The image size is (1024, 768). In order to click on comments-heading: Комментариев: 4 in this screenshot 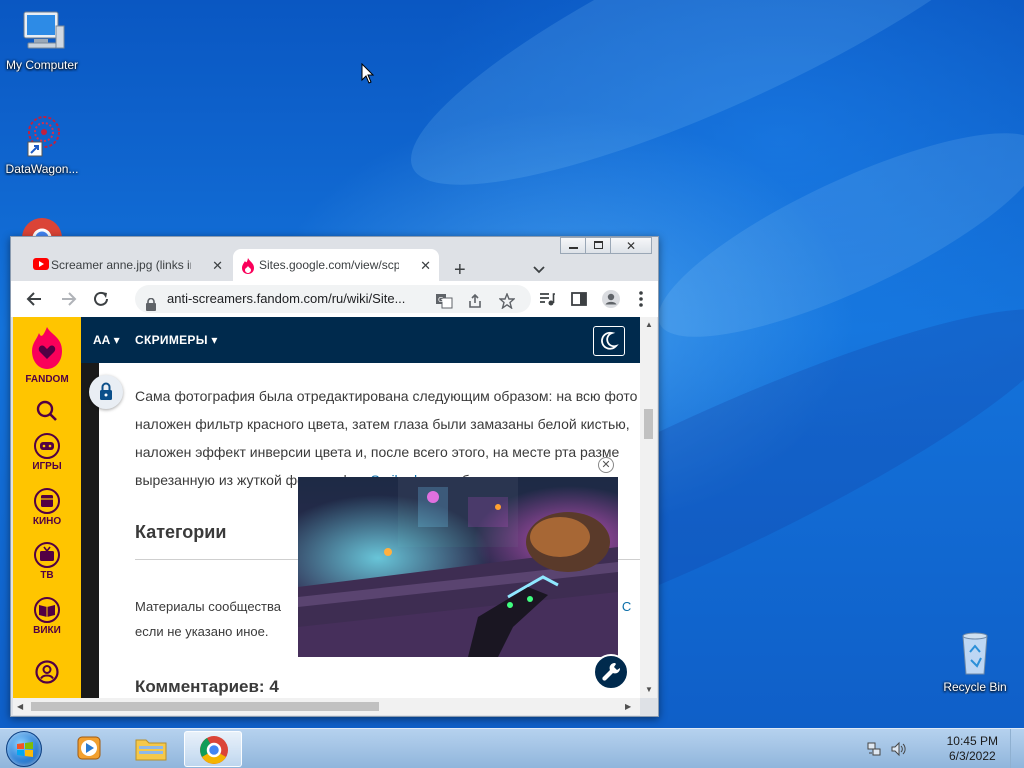, I will do `click(207, 686)`.